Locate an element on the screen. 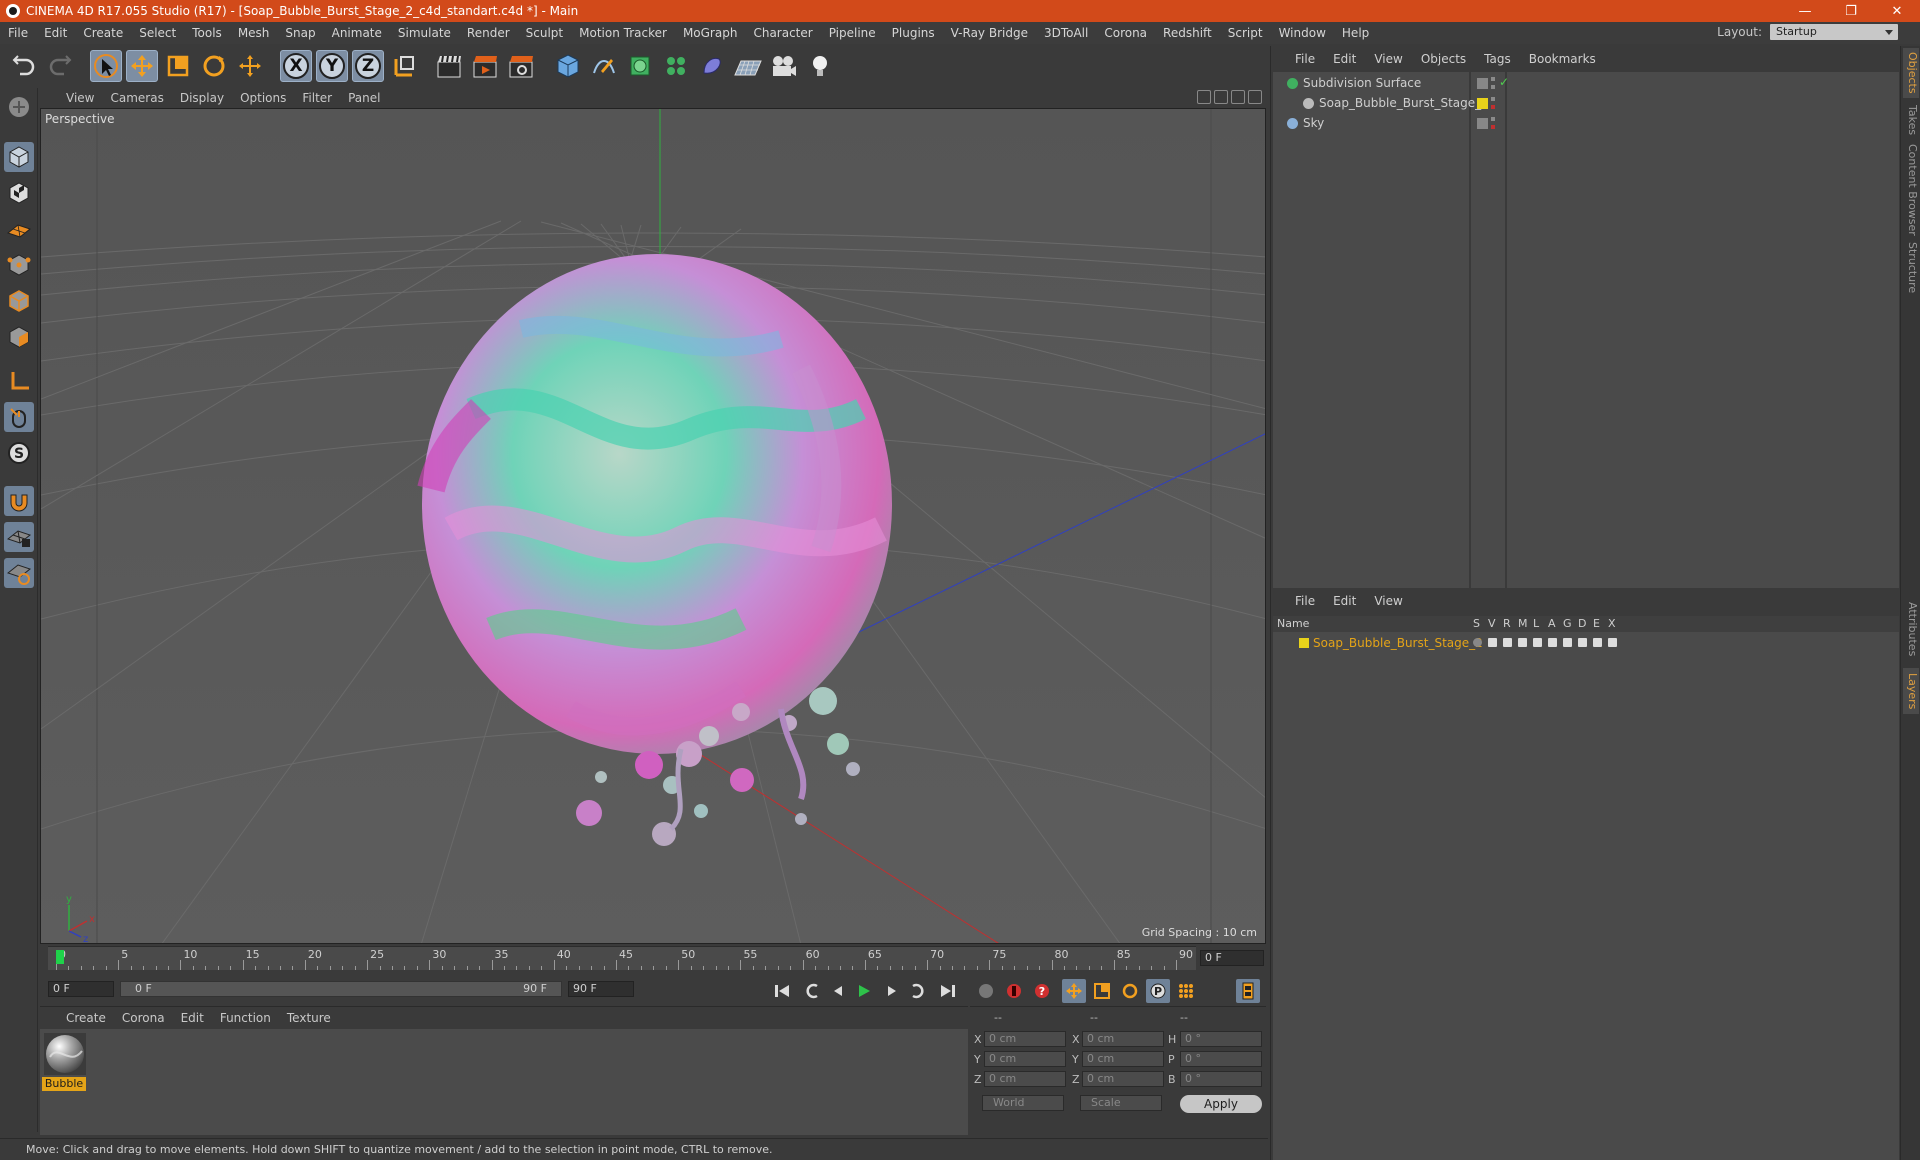  viewport-menu-panel: Panel is located at coordinates (369, 98).